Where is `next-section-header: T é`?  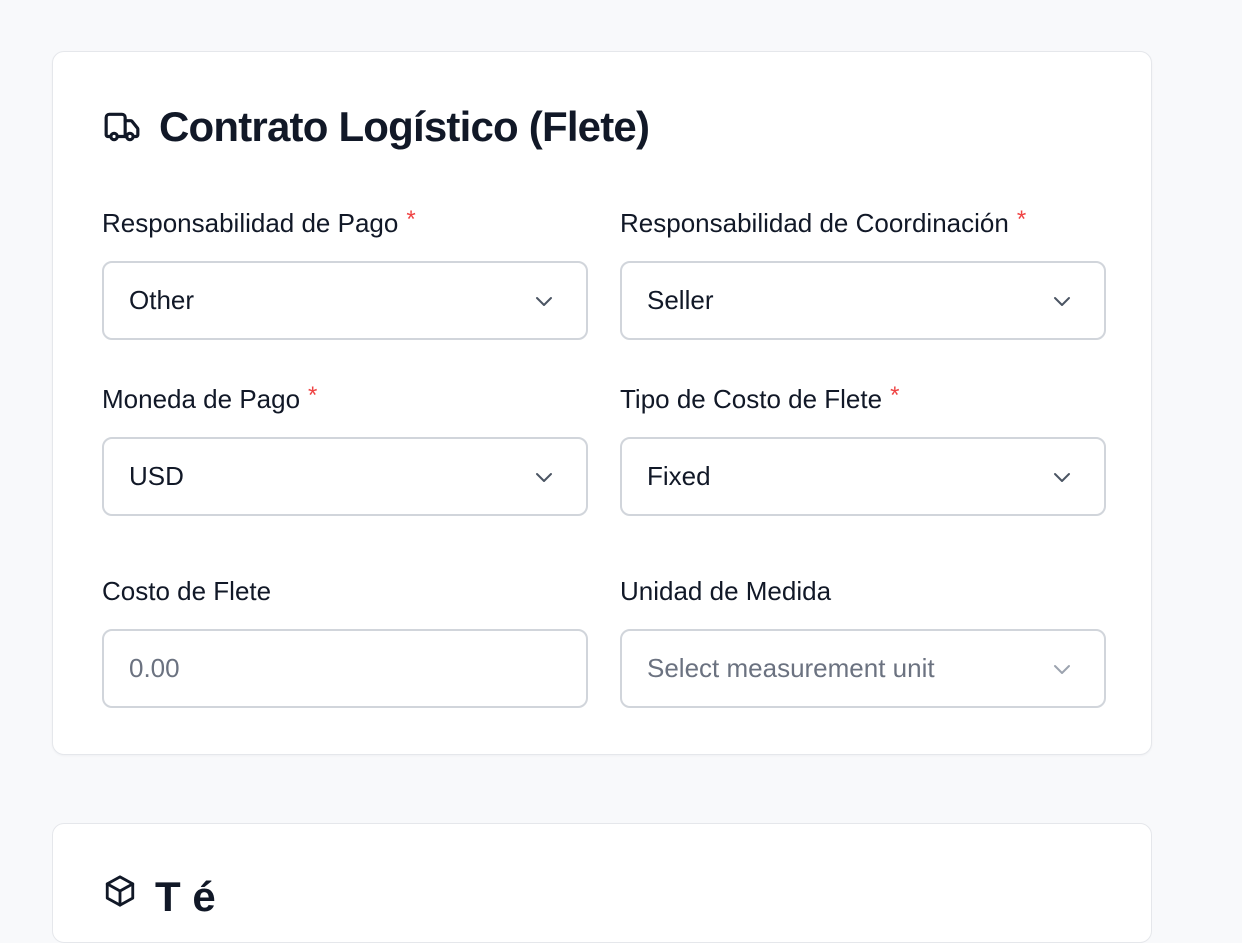 next-section-header: T é is located at coordinates (159, 897).